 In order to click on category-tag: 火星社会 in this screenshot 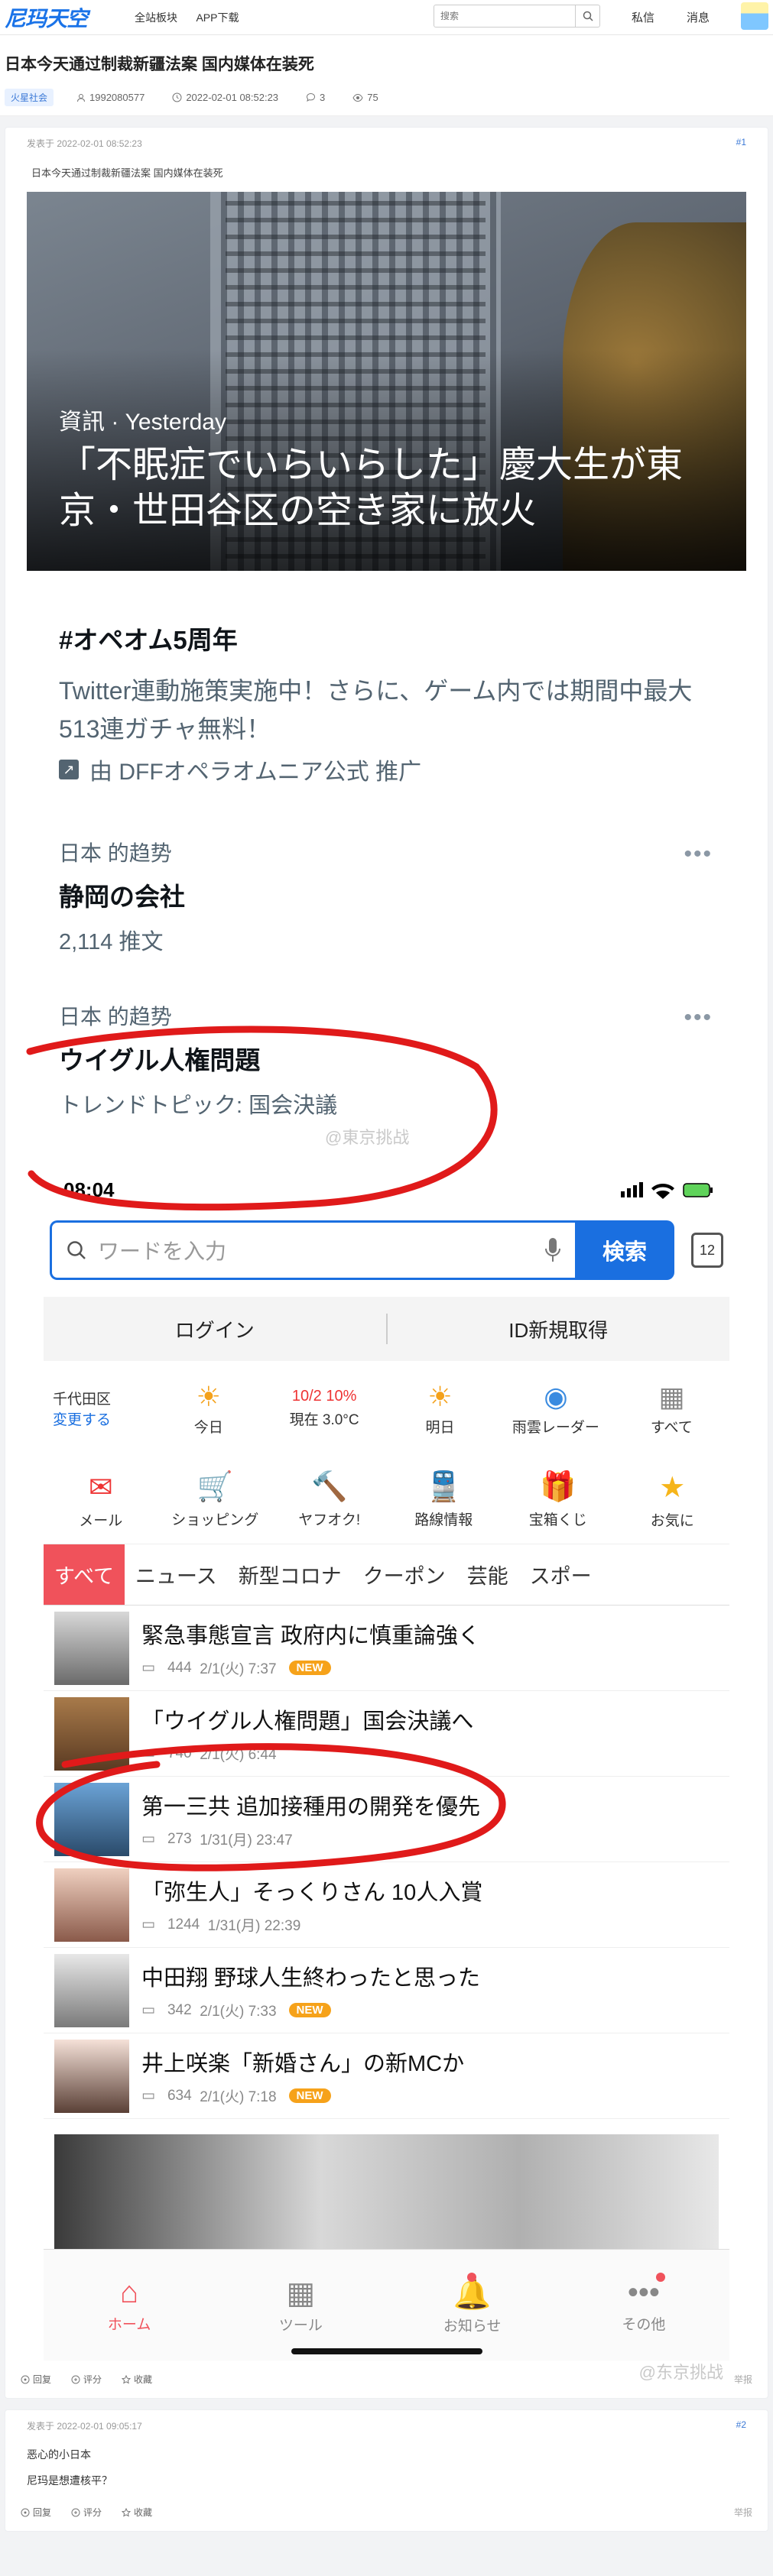, I will do `click(29, 98)`.